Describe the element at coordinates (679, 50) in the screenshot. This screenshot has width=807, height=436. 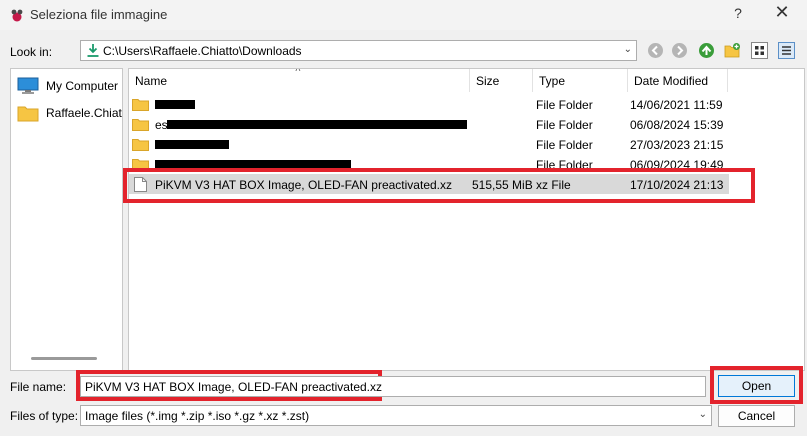
I see `forward-icon` at that location.